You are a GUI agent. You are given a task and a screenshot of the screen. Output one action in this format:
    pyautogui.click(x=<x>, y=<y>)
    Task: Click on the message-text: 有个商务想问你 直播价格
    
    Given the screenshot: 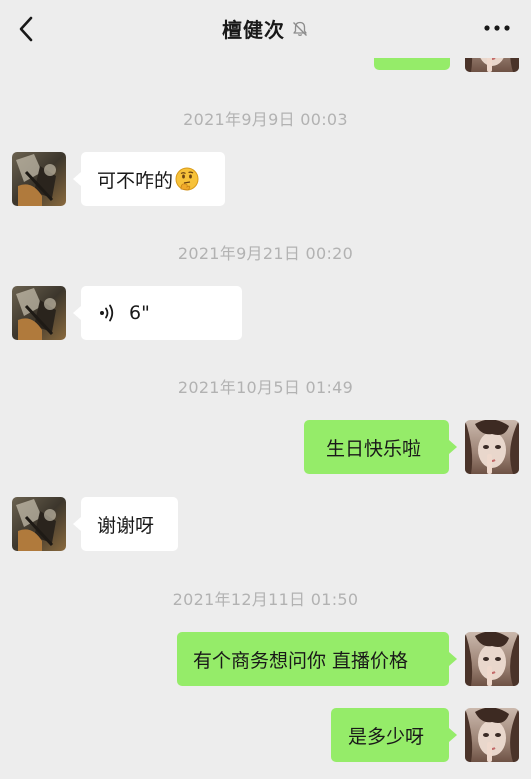 What is the action you would take?
    pyautogui.click(x=301, y=660)
    